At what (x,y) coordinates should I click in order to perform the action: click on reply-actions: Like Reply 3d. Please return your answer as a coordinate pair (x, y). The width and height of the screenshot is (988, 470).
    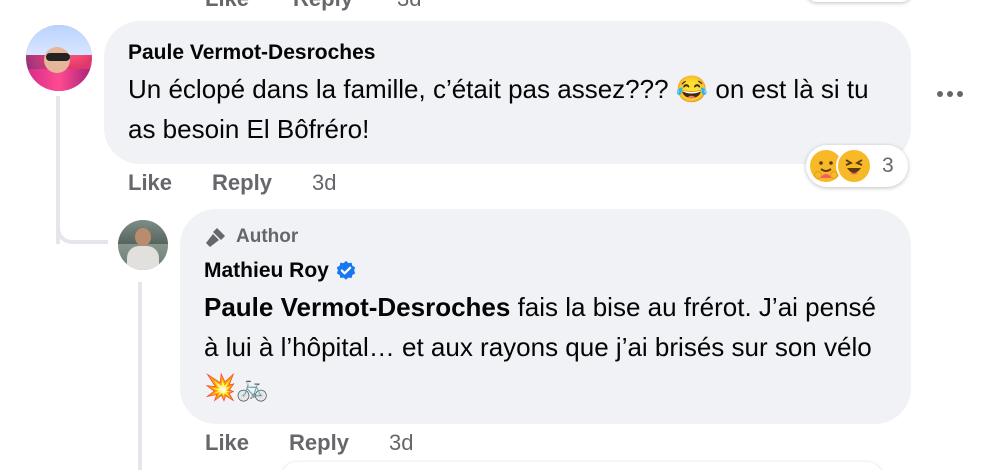
    Looking at the image, I should click on (309, 443).